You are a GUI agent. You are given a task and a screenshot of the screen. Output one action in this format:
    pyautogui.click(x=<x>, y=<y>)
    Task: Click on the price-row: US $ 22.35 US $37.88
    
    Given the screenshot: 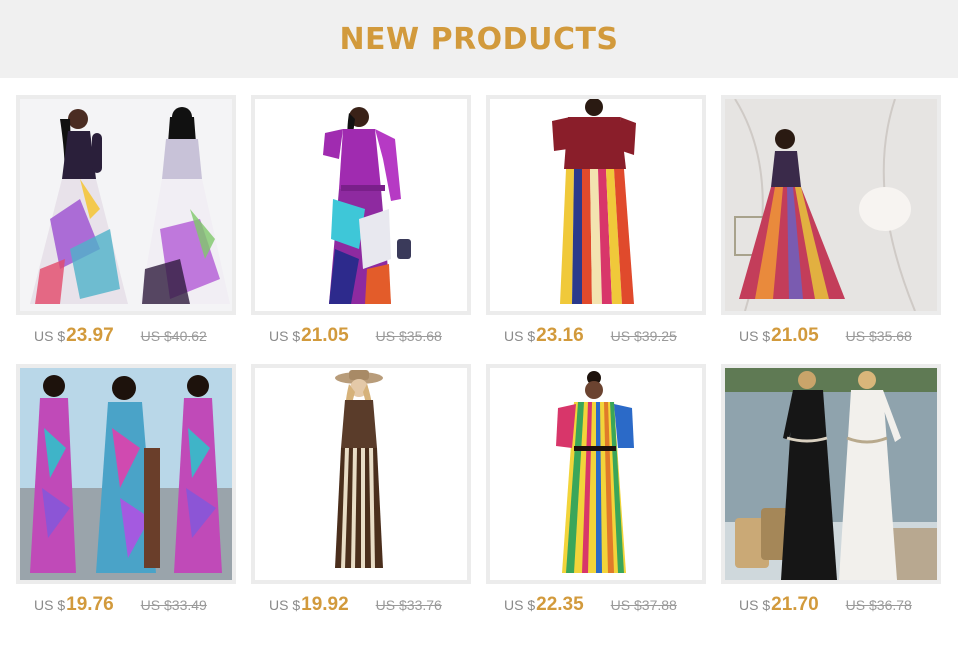 What is the action you would take?
    pyautogui.click(x=605, y=606)
    